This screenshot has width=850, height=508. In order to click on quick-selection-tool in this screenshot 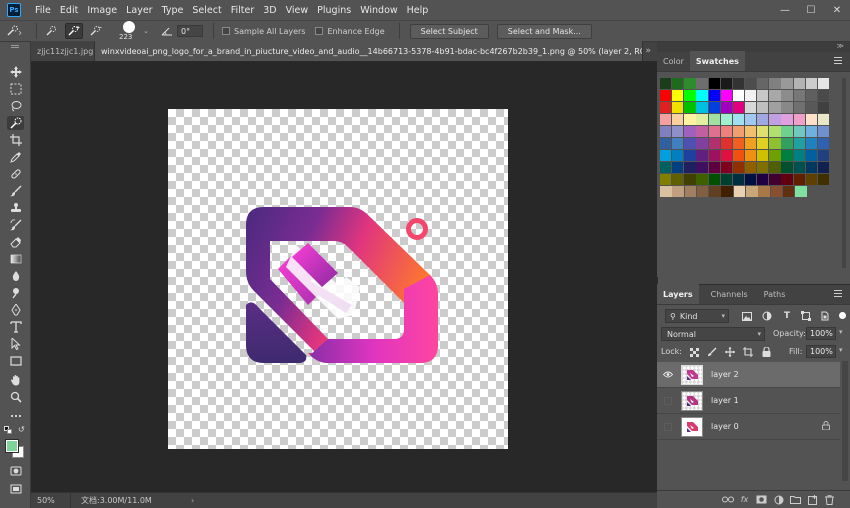, I will do `click(15, 123)`.